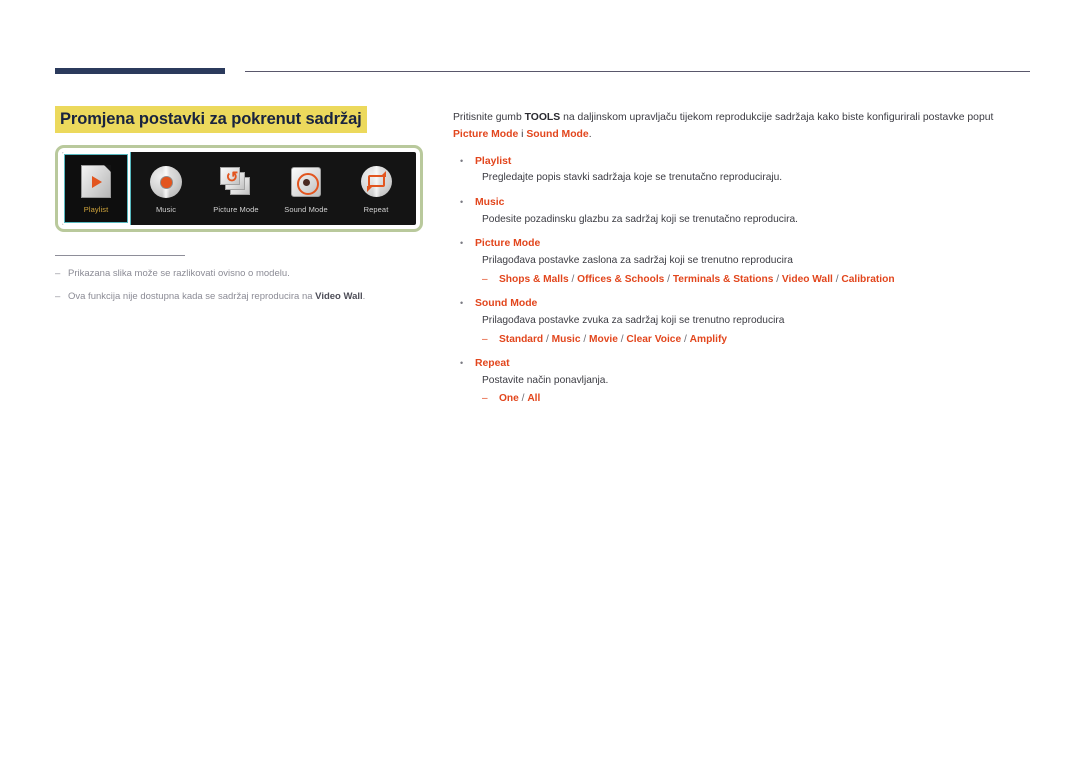  What do you see at coordinates (166, 210) in the screenshot?
I see `menu-item-label: Music` at bounding box center [166, 210].